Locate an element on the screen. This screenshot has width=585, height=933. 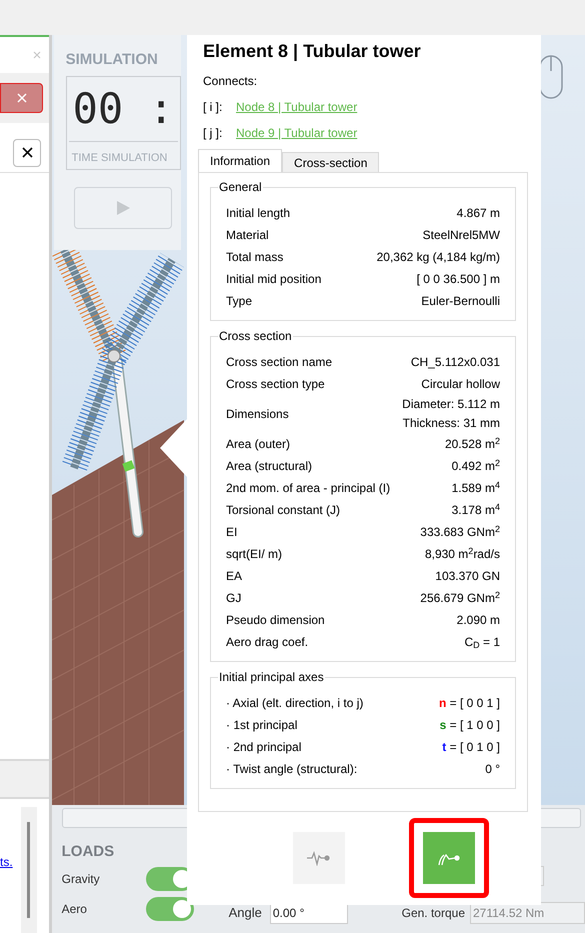
link: ts. is located at coordinates (10, 862).